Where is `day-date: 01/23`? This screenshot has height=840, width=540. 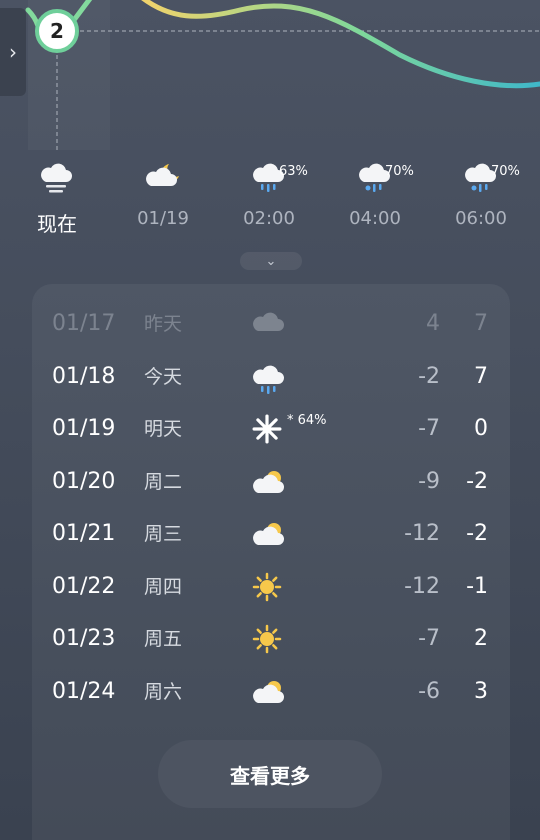 day-date: 01/23 is located at coordinates (84, 638).